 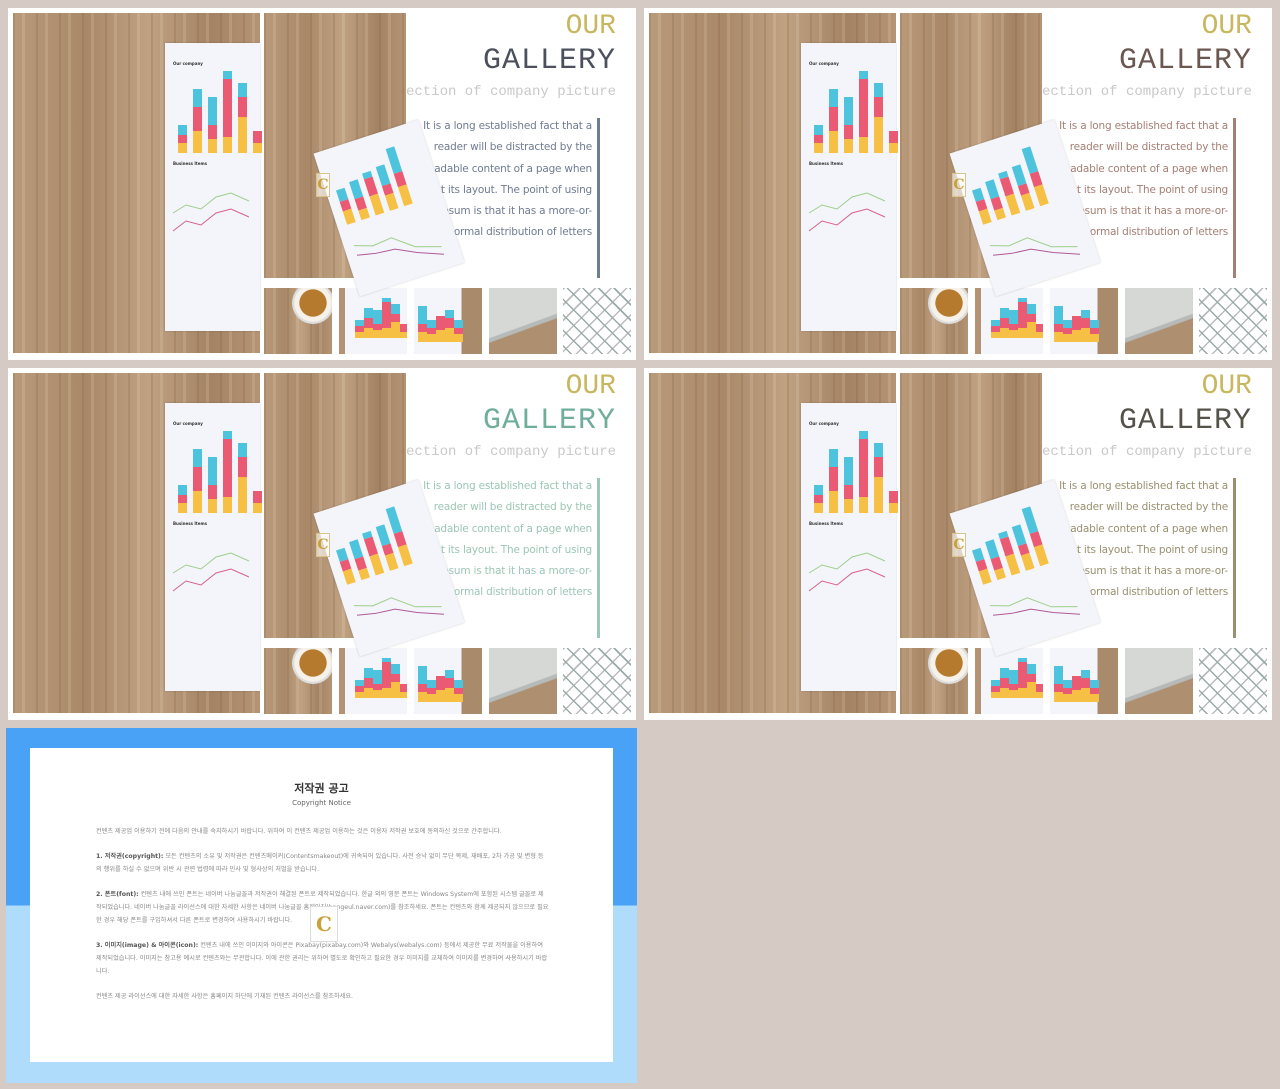 What do you see at coordinates (1130, 92) in the screenshot?
I see `gallery-subtitle: collection of company picture` at bounding box center [1130, 92].